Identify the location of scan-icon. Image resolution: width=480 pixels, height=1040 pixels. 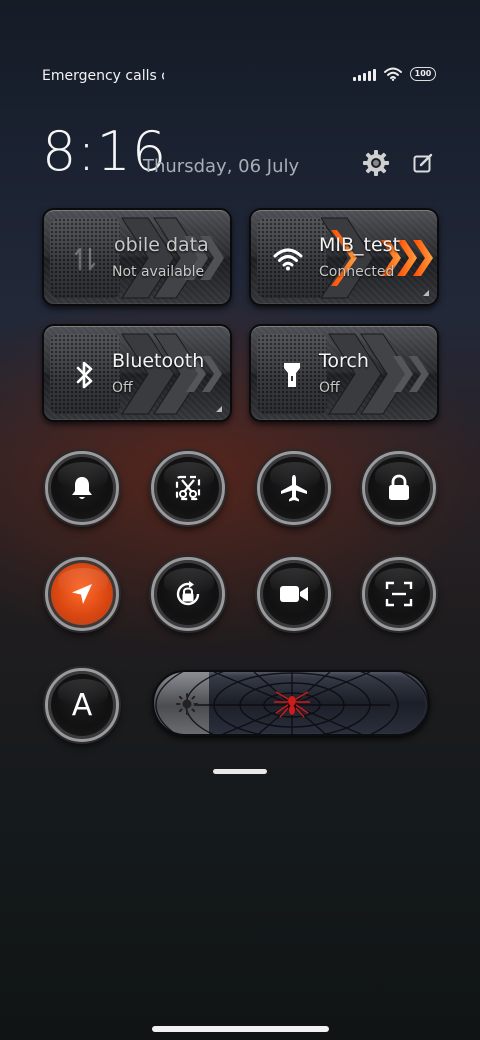
(399, 594).